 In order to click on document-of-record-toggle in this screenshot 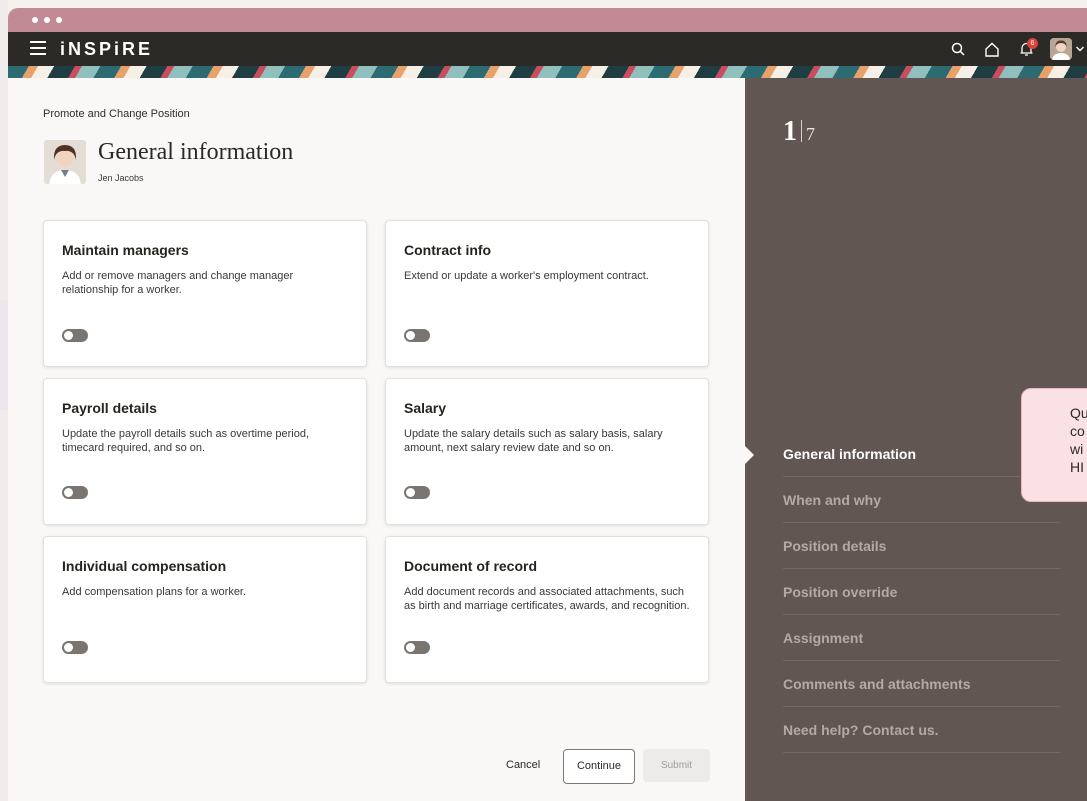, I will do `click(417, 647)`.